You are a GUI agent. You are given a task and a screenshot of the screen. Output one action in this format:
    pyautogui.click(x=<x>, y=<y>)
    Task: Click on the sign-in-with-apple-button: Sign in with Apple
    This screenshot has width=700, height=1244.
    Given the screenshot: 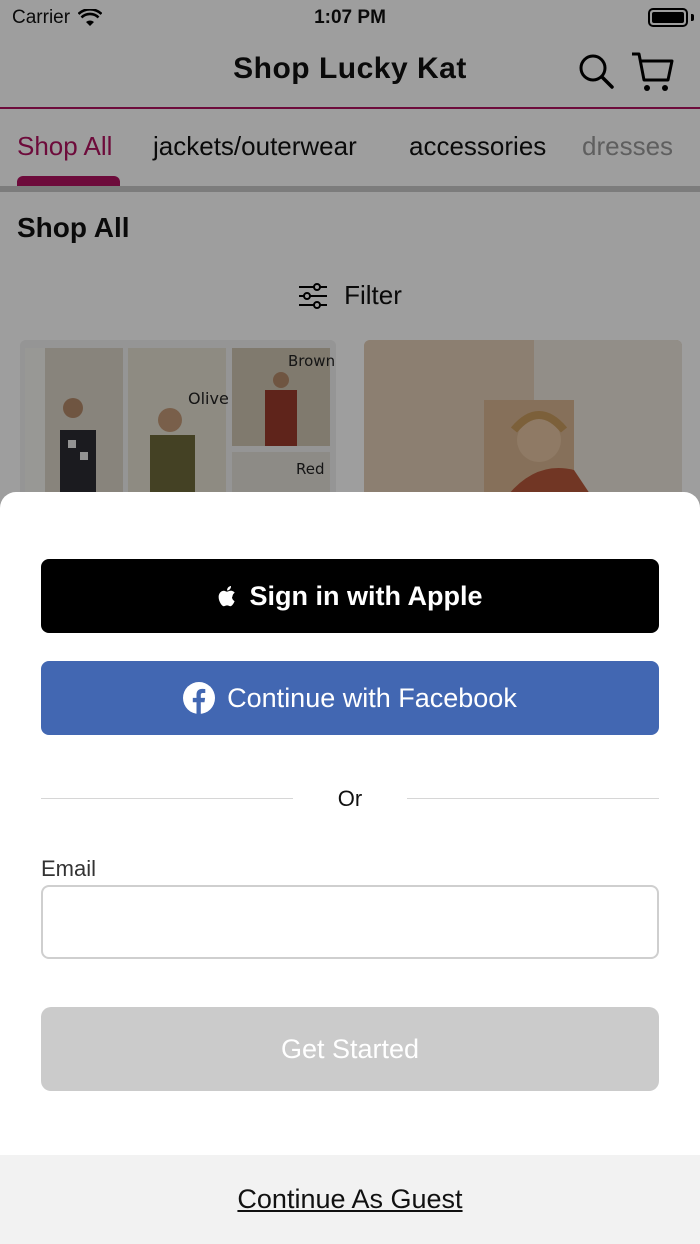 What is the action you would take?
    pyautogui.click(x=350, y=596)
    